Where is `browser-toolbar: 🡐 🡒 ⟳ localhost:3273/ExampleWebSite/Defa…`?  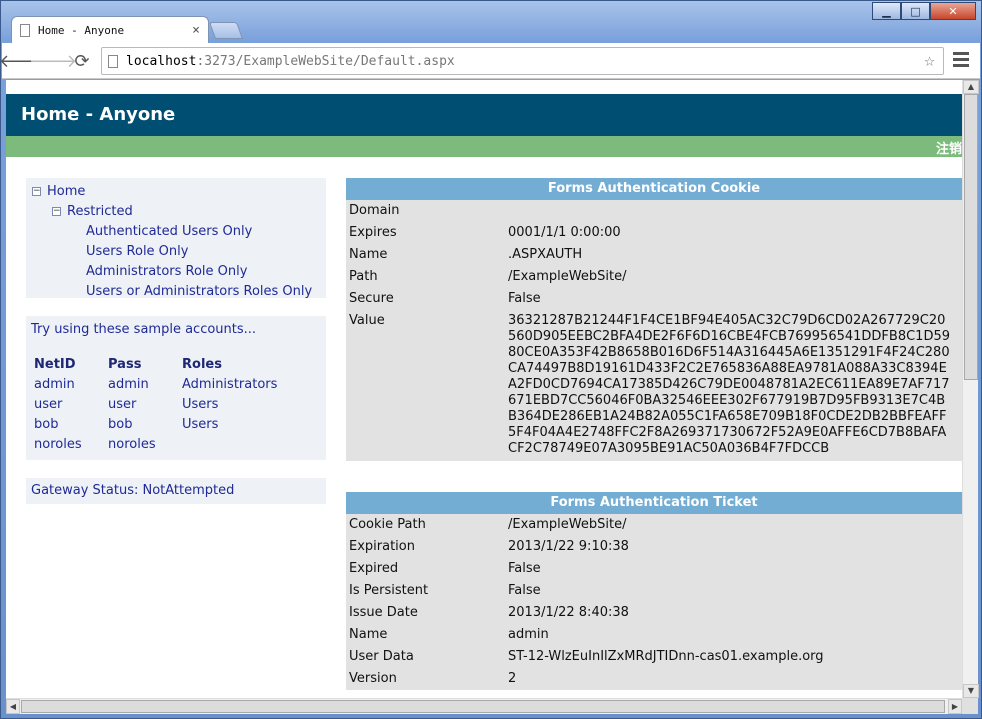
browser-toolbar: 🡐 🡒 ⟳ localhost:3273/ExampleWebSite/Defa… is located at coordinates (490, 61).